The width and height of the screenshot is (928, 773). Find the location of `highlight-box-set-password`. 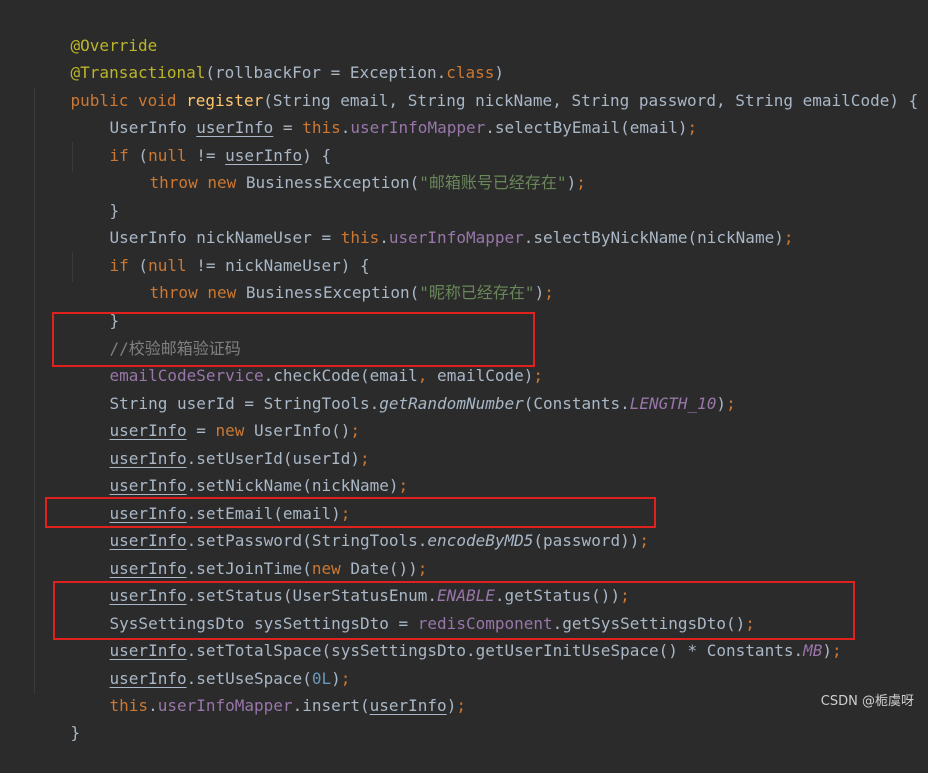

highlight-box-set-password is located at coordinates (350, 512).